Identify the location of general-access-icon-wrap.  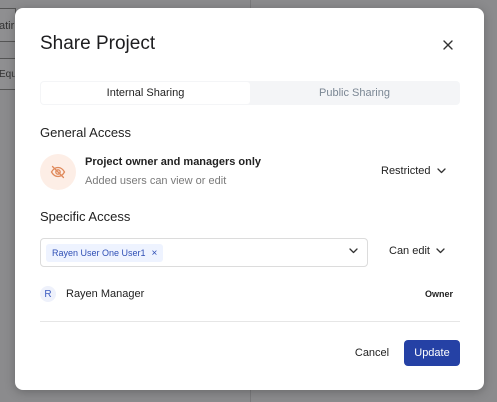
(58, 172).